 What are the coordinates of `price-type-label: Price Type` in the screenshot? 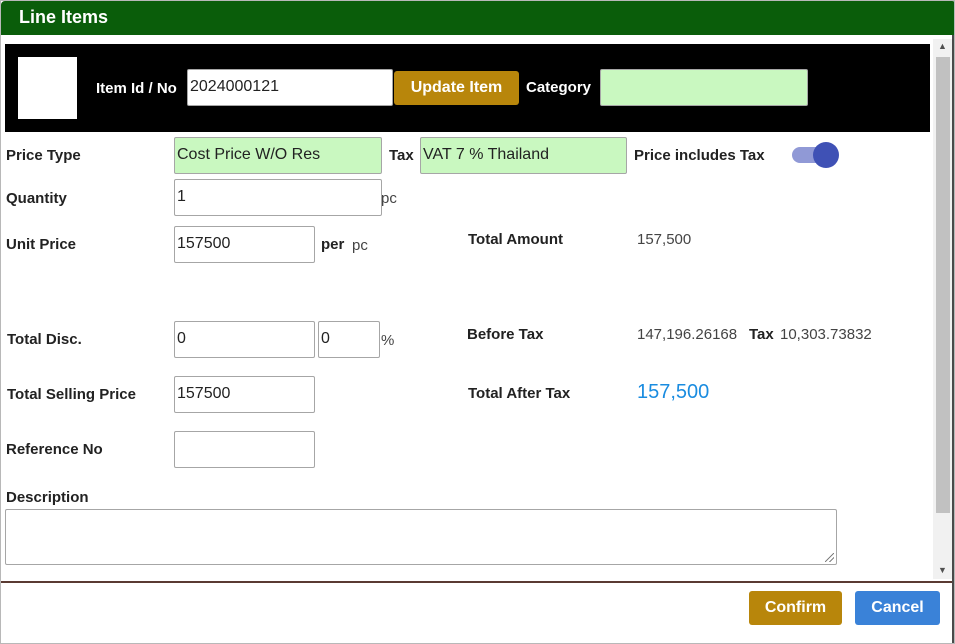 It's located at (43, 155).